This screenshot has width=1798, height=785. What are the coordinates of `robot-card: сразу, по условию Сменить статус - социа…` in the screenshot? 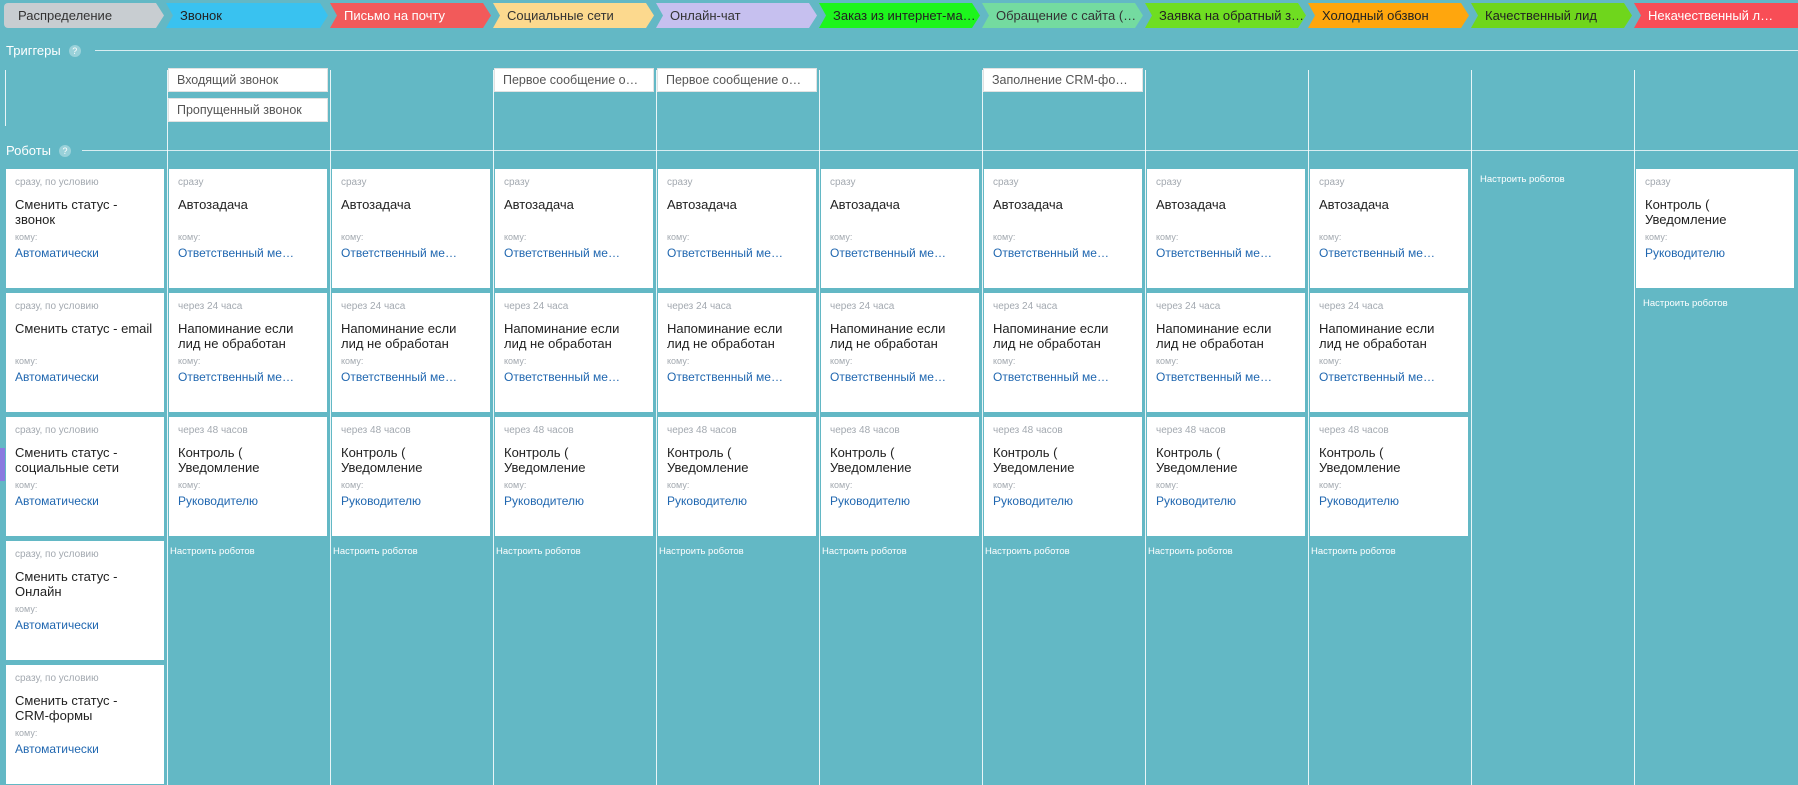 It's located at (85, 476).